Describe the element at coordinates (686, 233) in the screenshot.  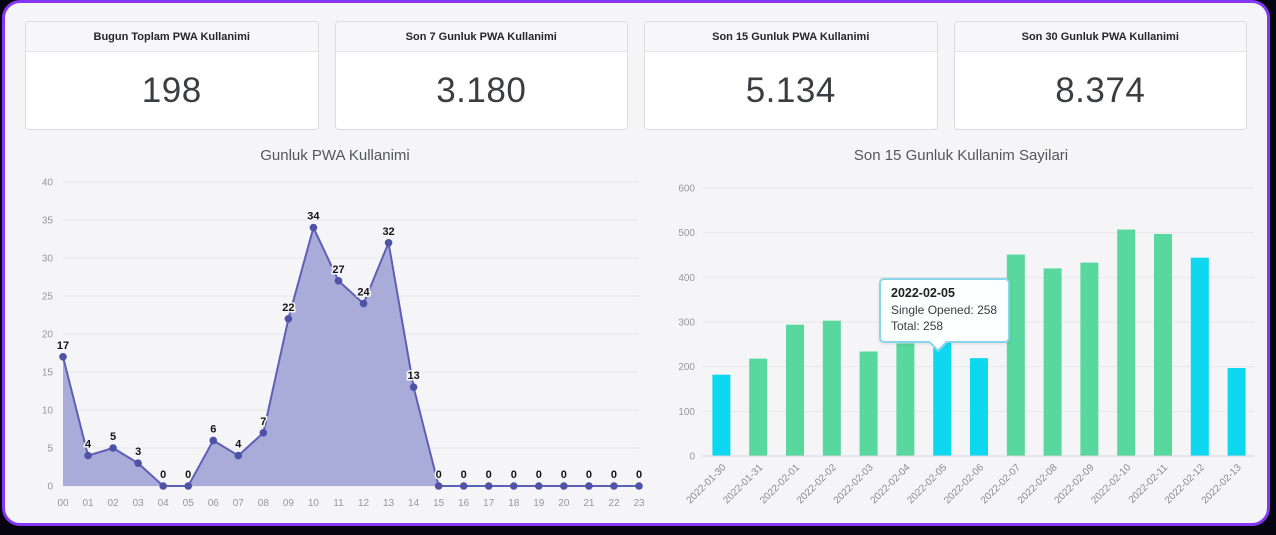
I see `y-tick-label: 500` at that location.